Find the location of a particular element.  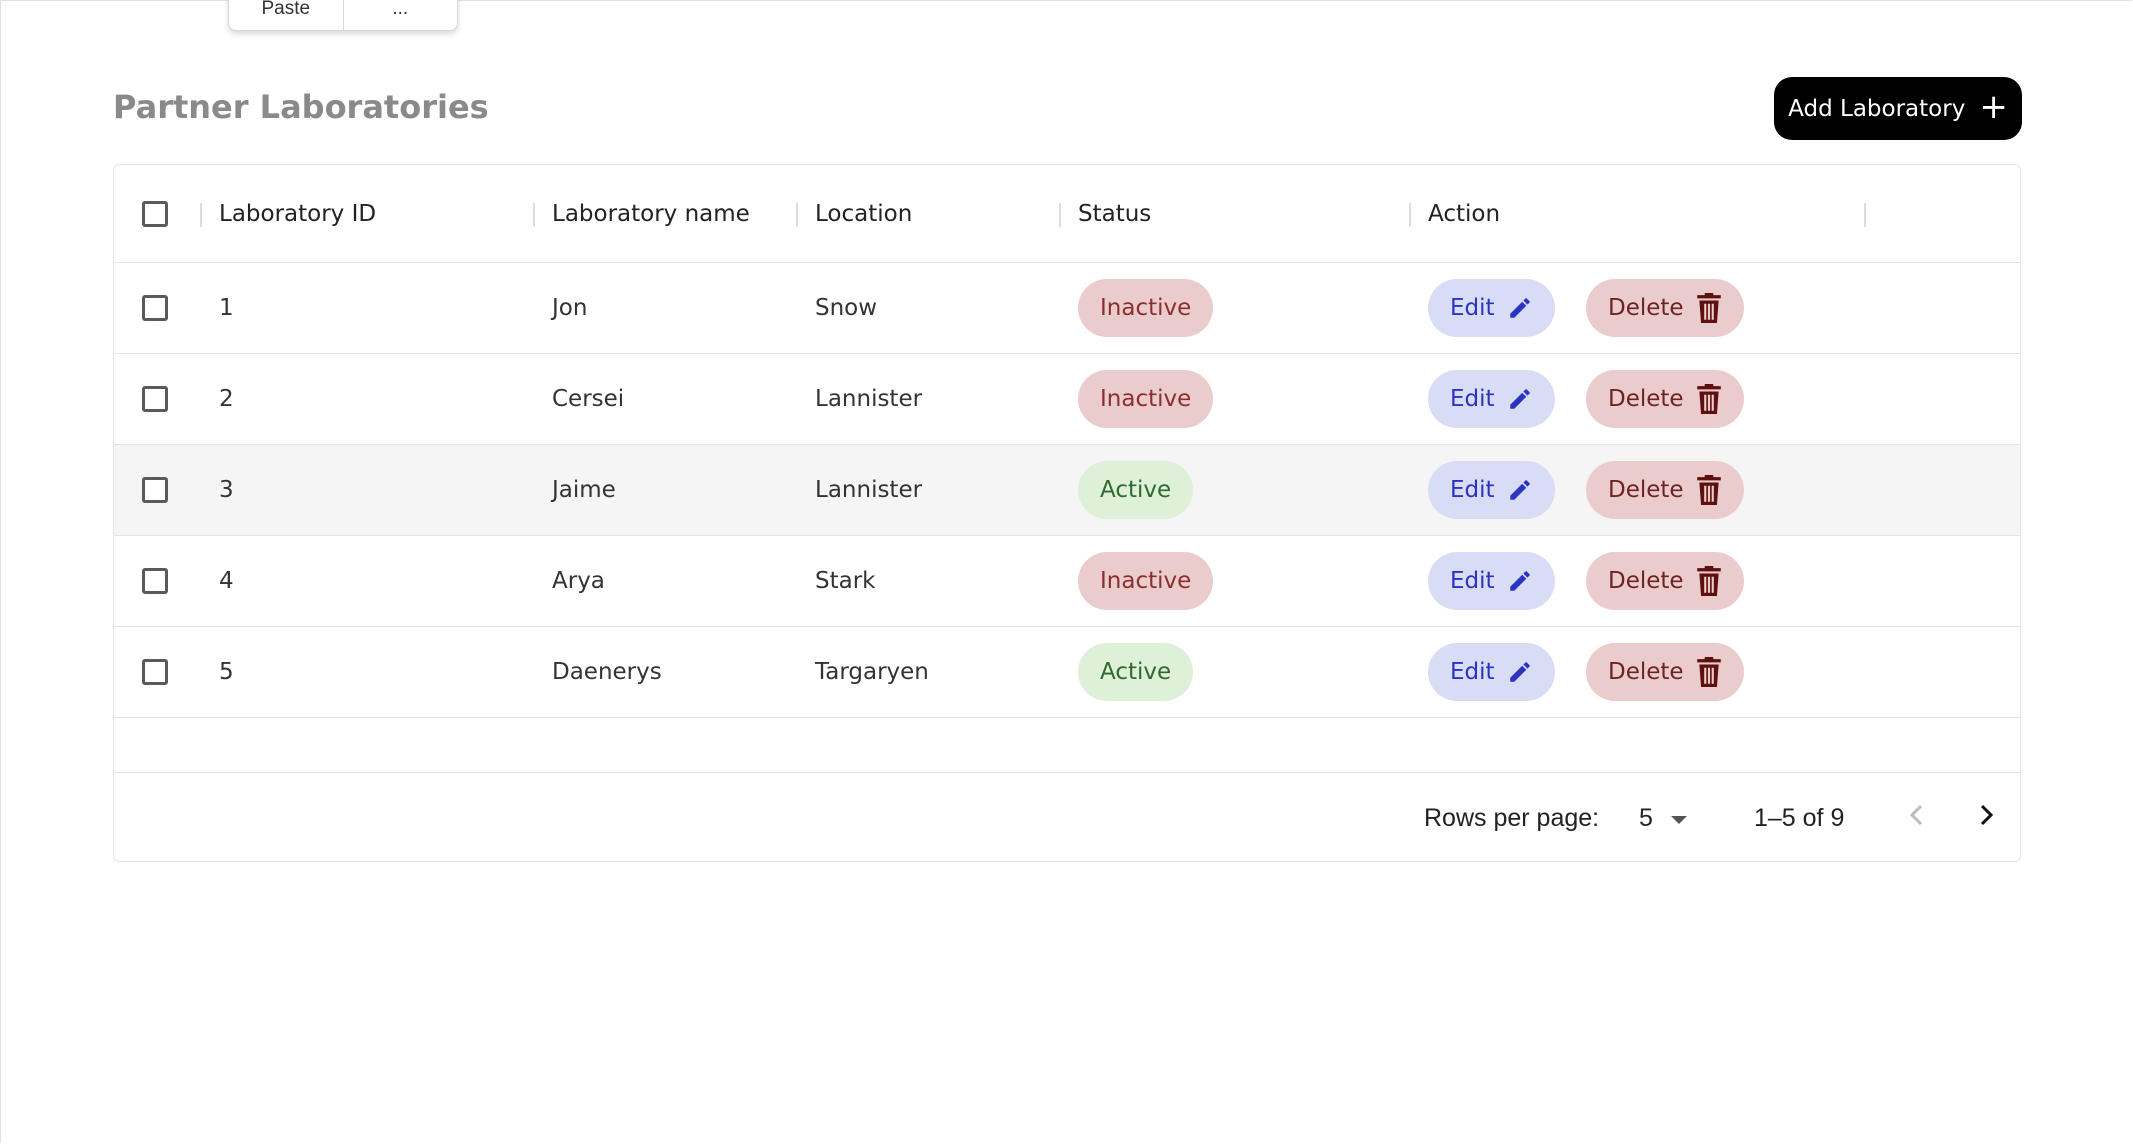

add-laboratory-label: Add Laboratory is located at coordinates (1877, 108).